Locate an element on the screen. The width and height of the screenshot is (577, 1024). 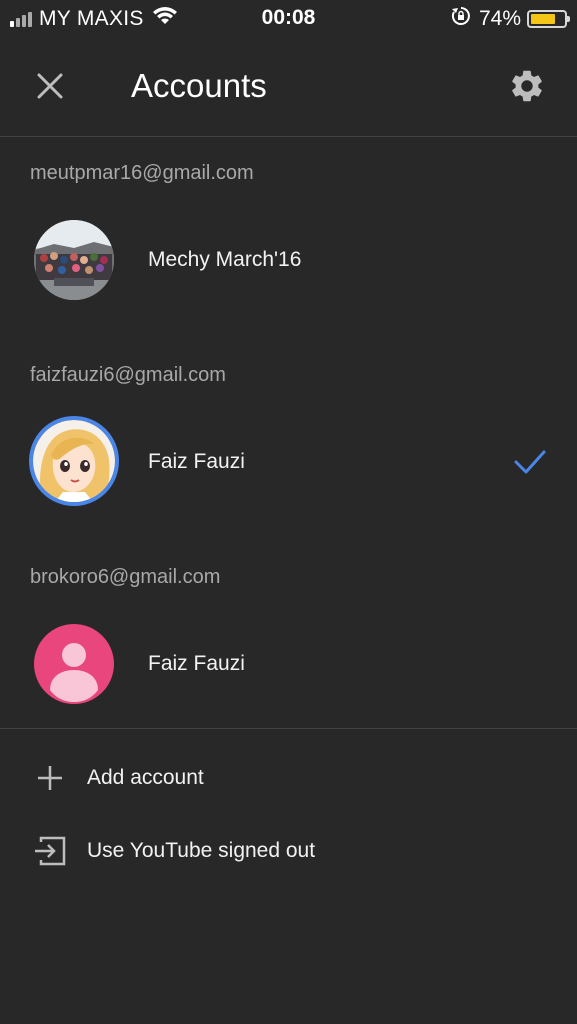
settings-button is located at coordinates (527, 86).